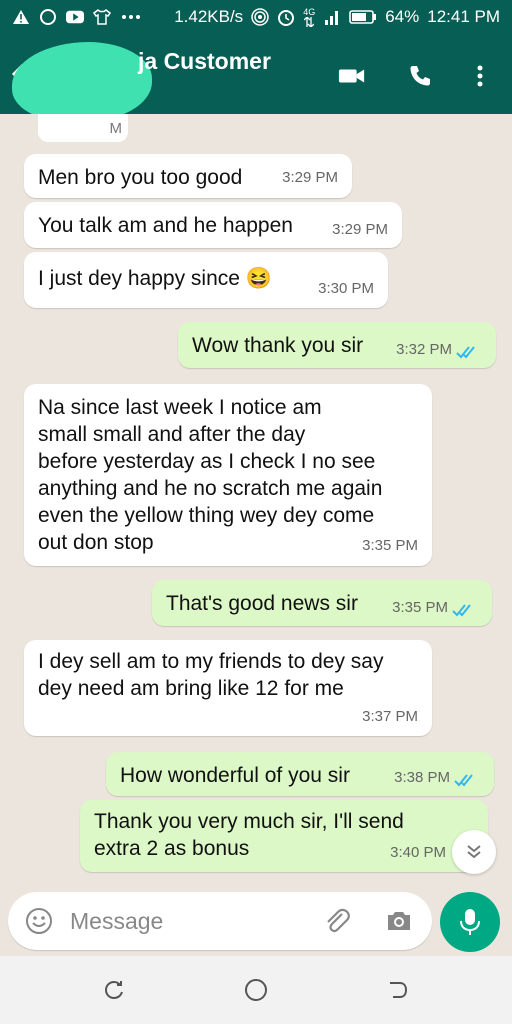 The height and width of the screenshot is (1024, 512). I want to click on message-time: 3:30 PM, so click(346, 288).